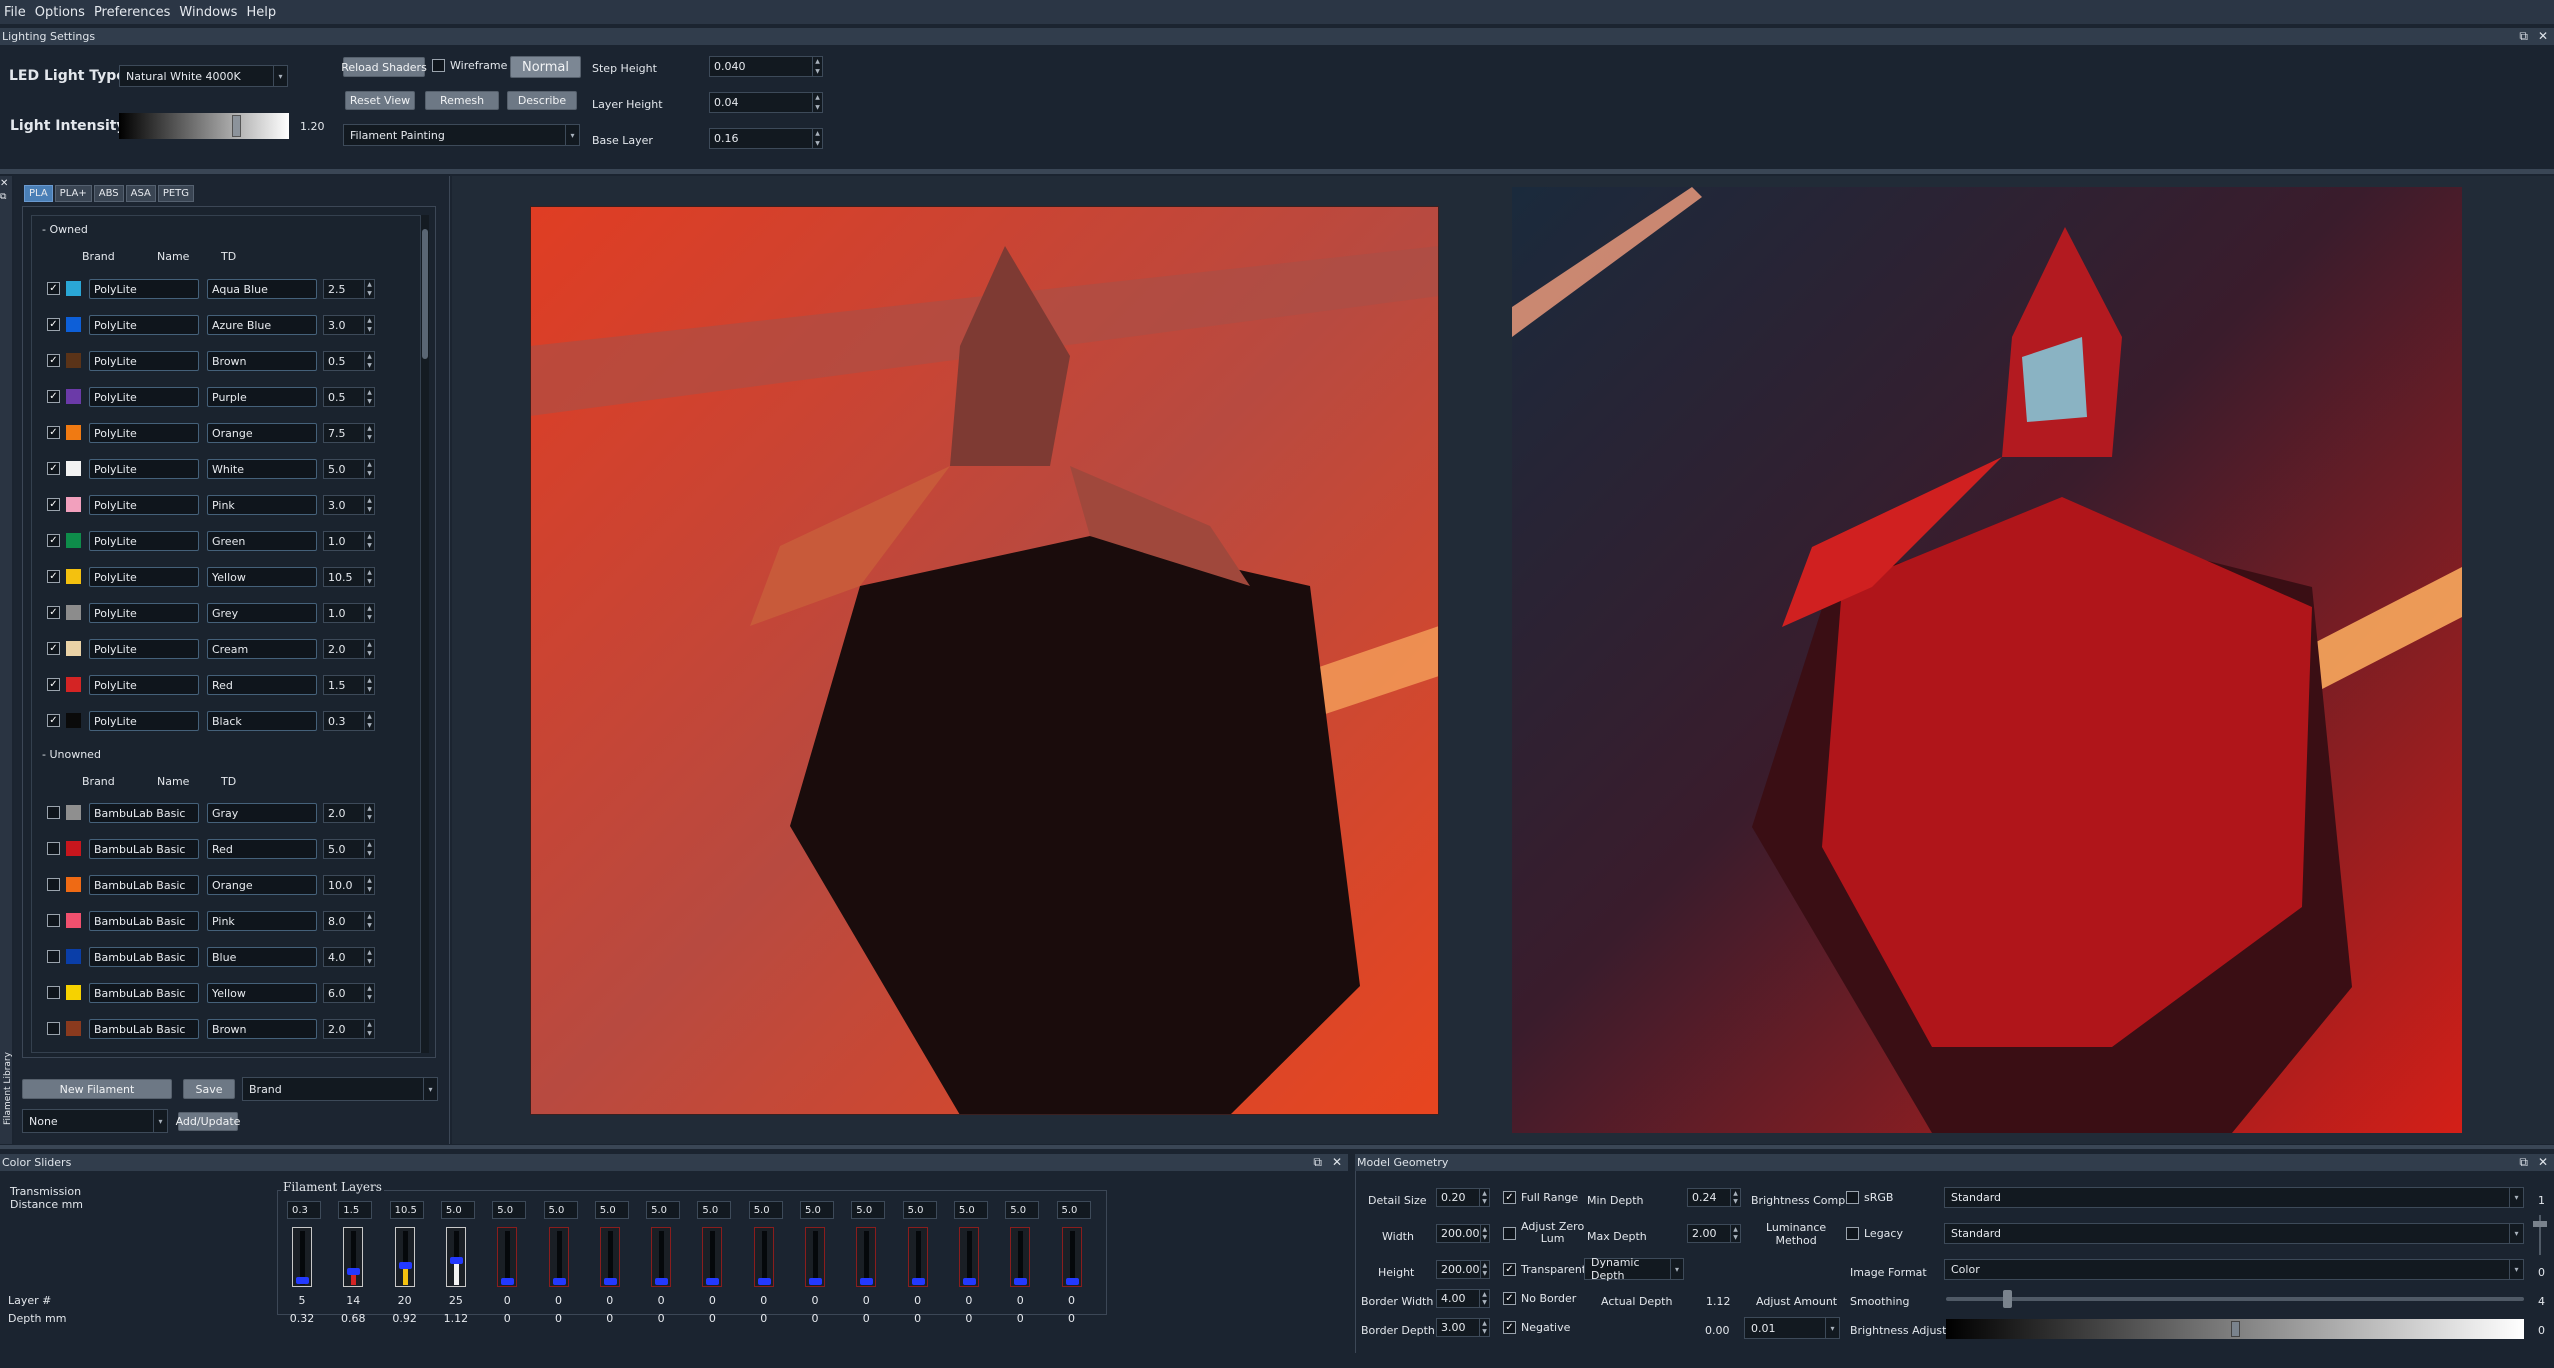 The height and width of the screenshot is (1368, 2554). What do you see at coordinates (208, 12) in the screenshot?
I see `menu-windows: Windows` at bounding box center [208, 12].